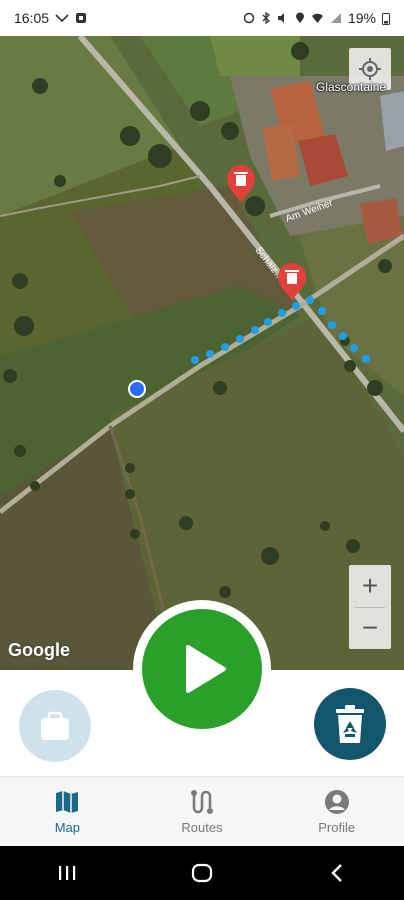 This screenshot has height=900, width=404. I want to click on back-icon, so click(336, 873).